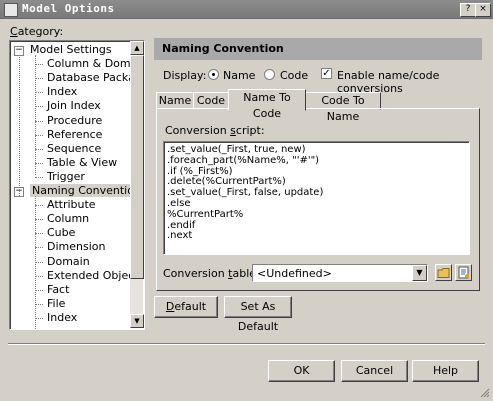 The image size is (493, 401). I want to click on tree-item: Trigger, so click(66, 177).